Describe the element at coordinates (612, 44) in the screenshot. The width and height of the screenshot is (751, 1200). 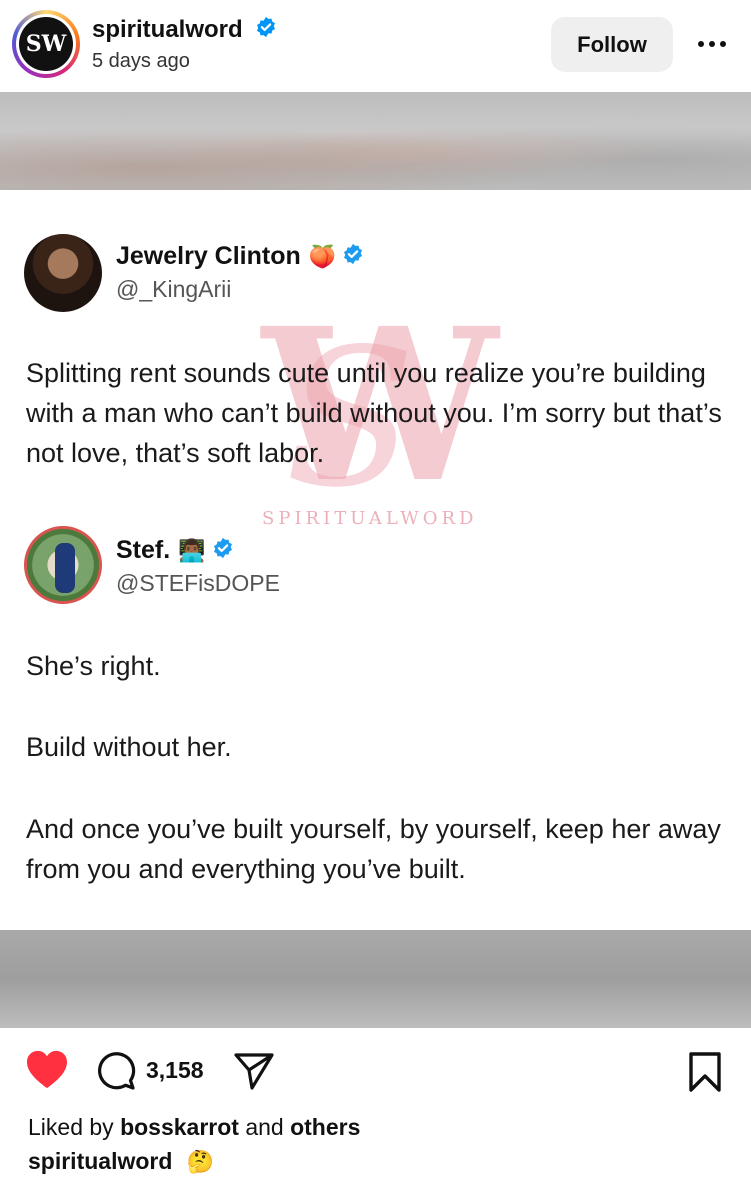
I see `follow-button: Follow` at that location.